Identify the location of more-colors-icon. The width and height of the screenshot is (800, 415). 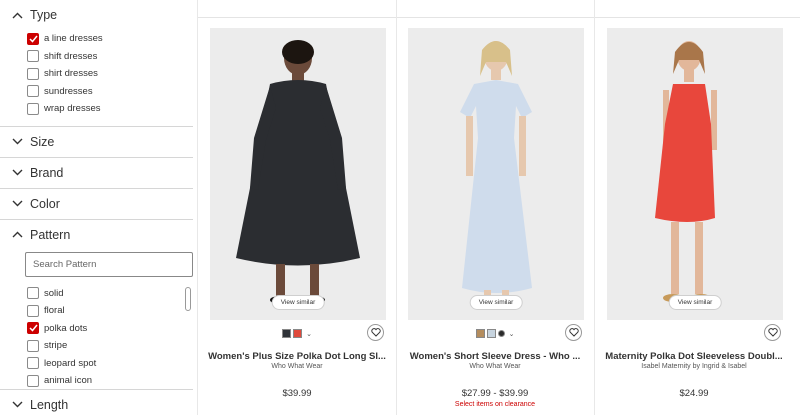
(501, 333).